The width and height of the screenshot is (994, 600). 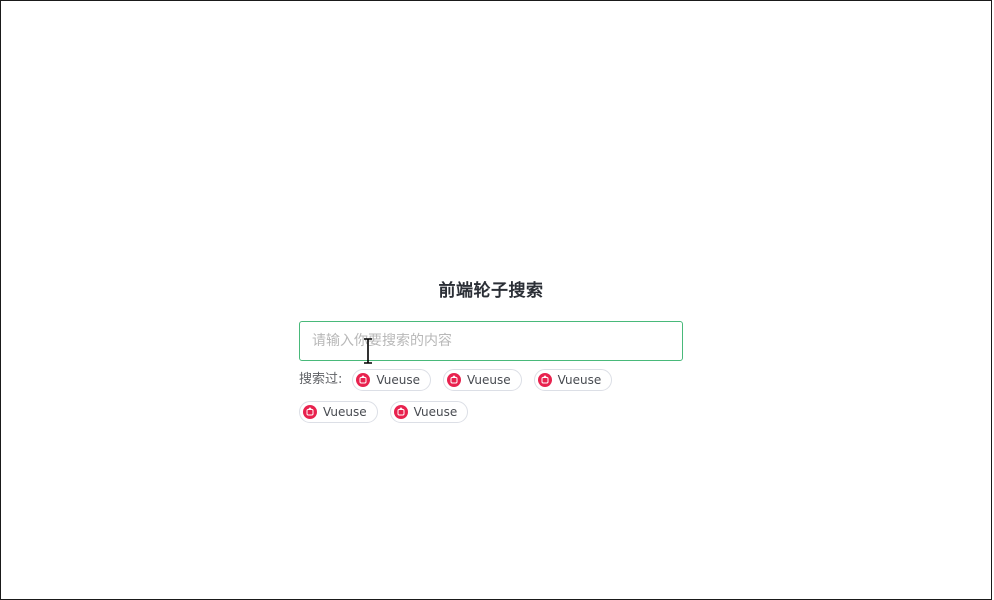 What do you see at coordinates (491, 341) in the screenshot?
I see `search-input` at bounding box center [491, 341].